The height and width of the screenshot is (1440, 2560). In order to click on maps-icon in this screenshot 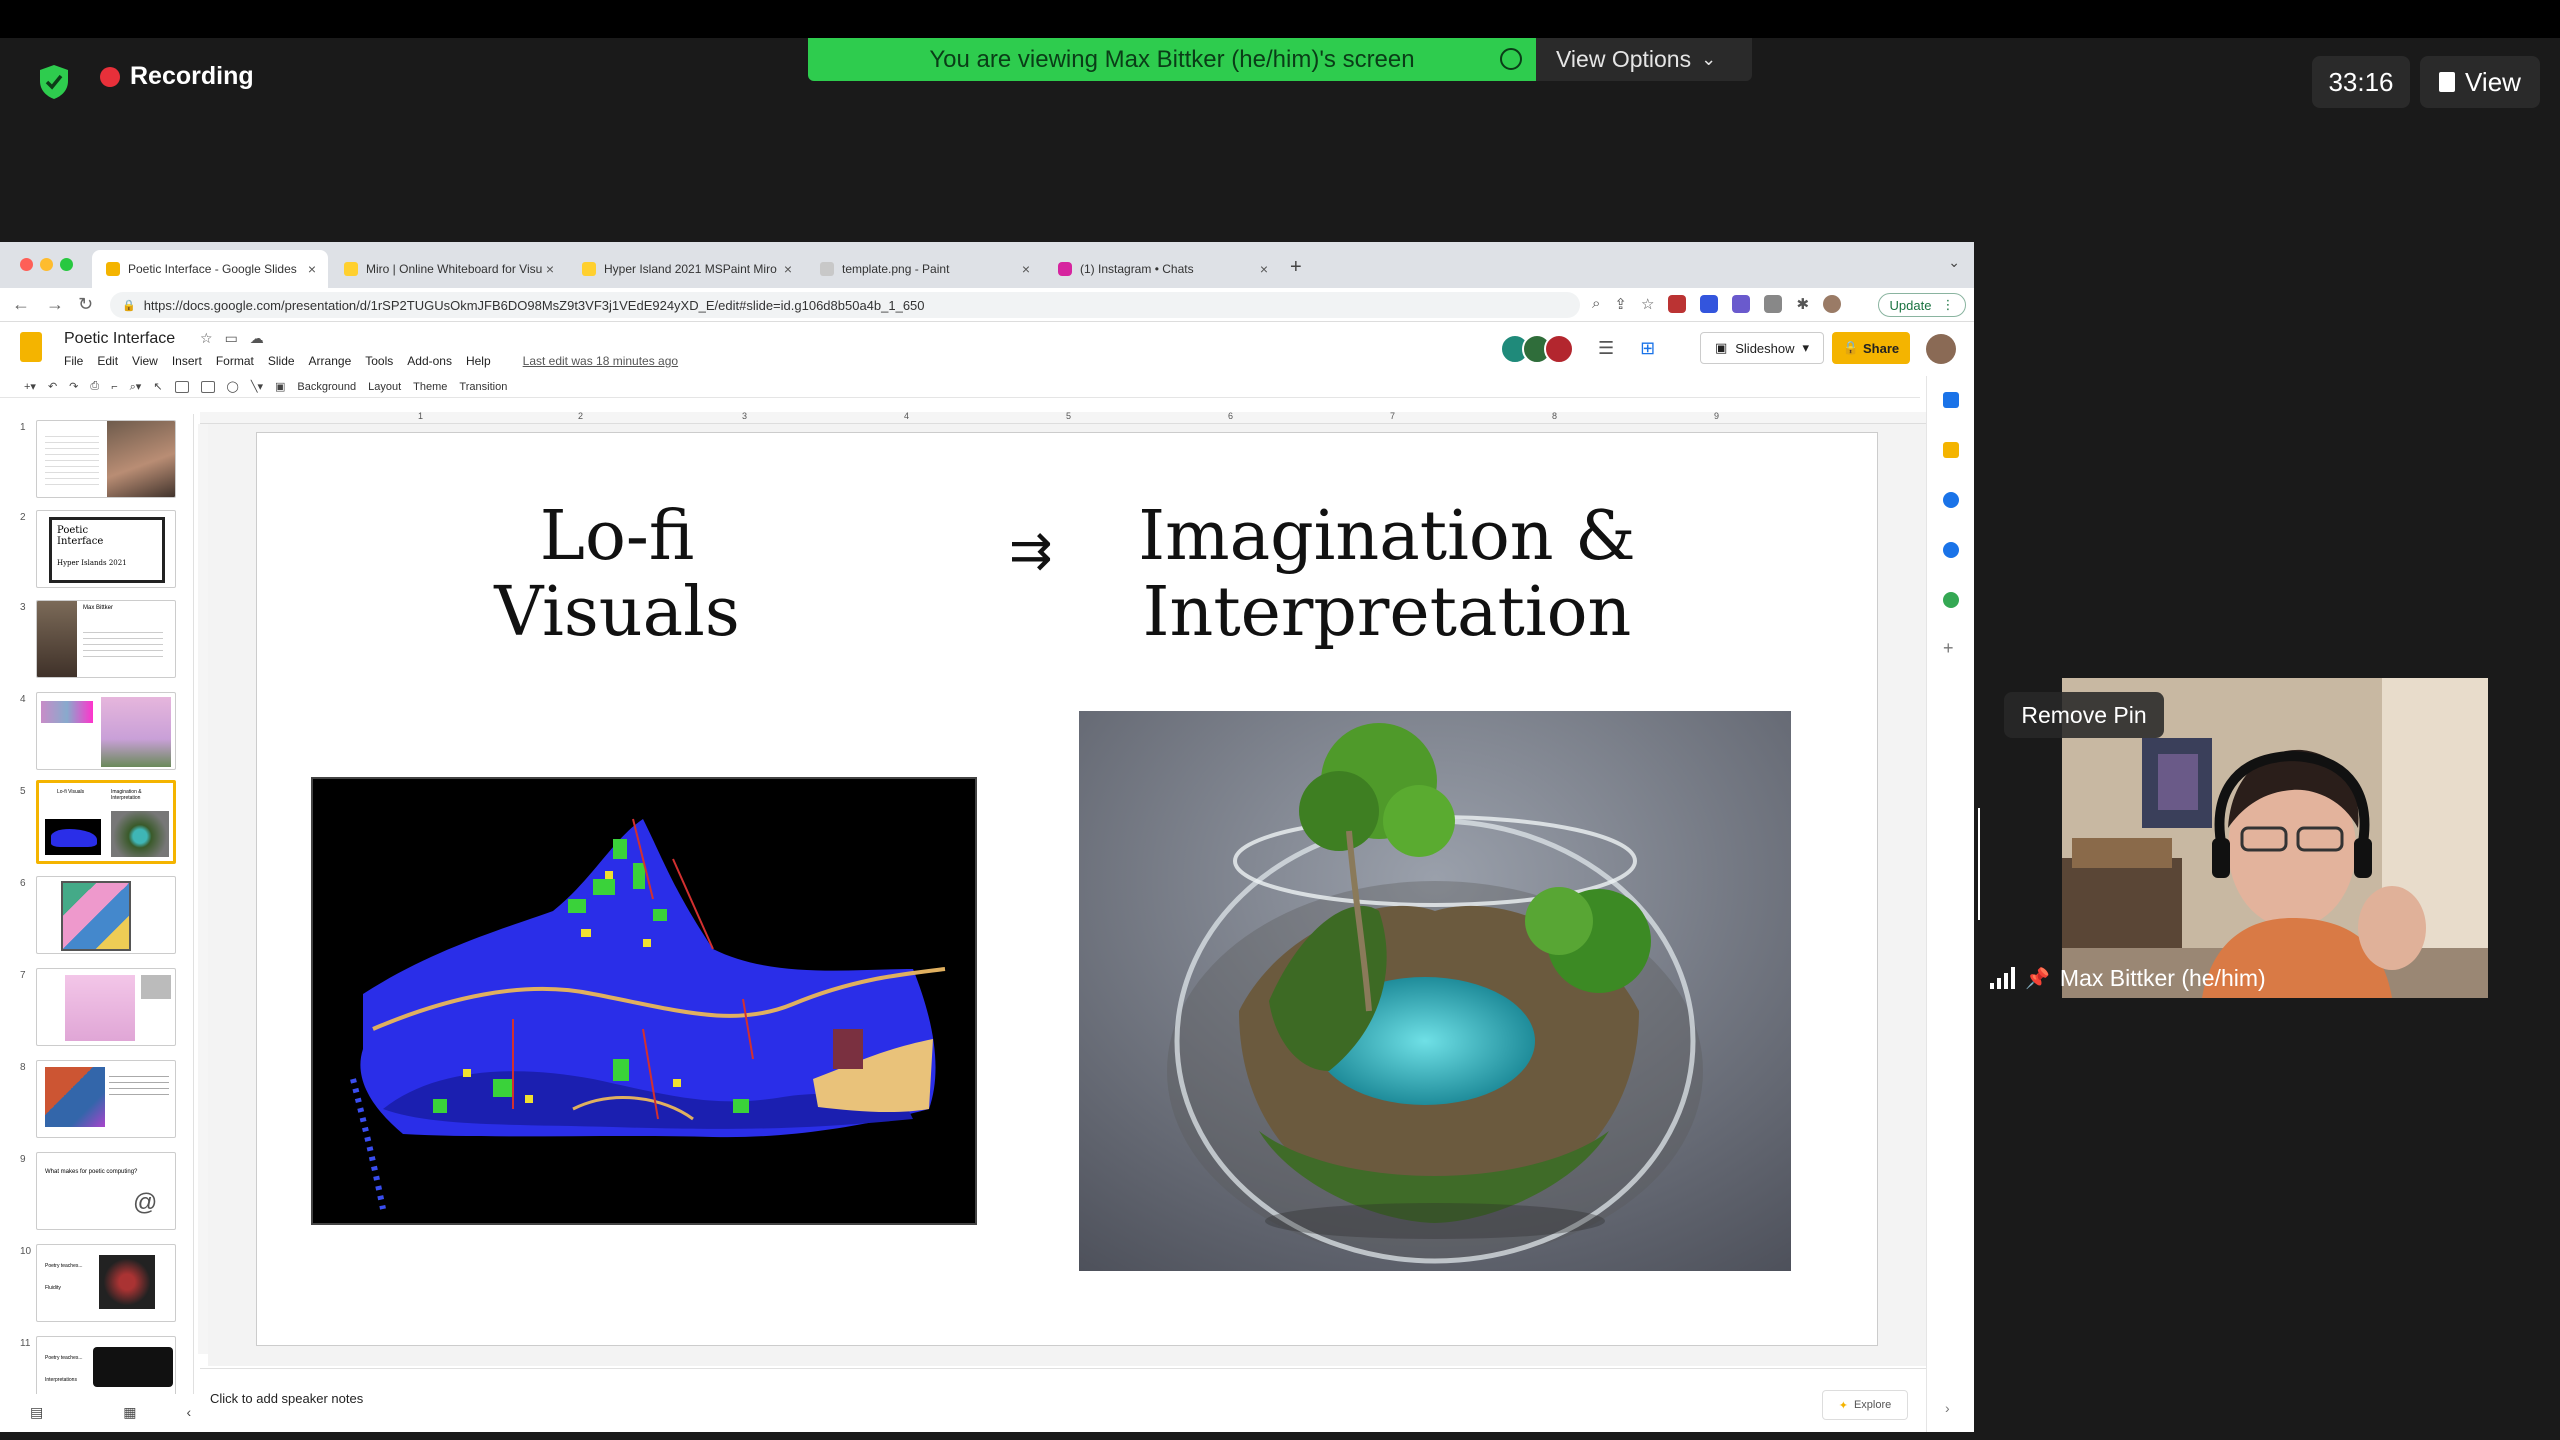, I will do `click(1951, 600)`.